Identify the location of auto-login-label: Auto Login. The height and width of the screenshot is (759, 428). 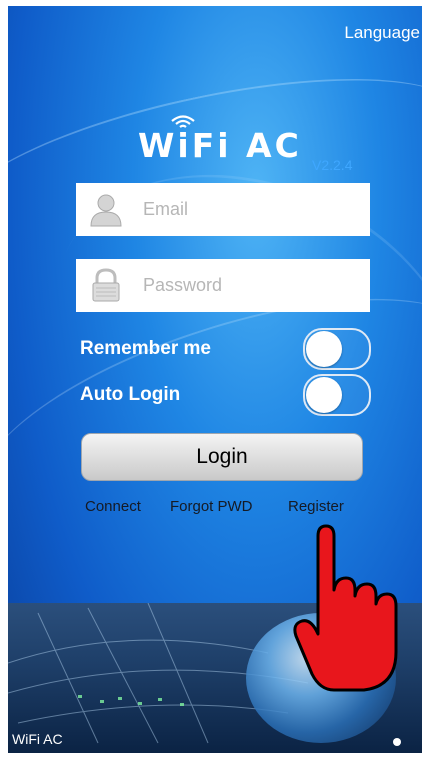
(130, 394).